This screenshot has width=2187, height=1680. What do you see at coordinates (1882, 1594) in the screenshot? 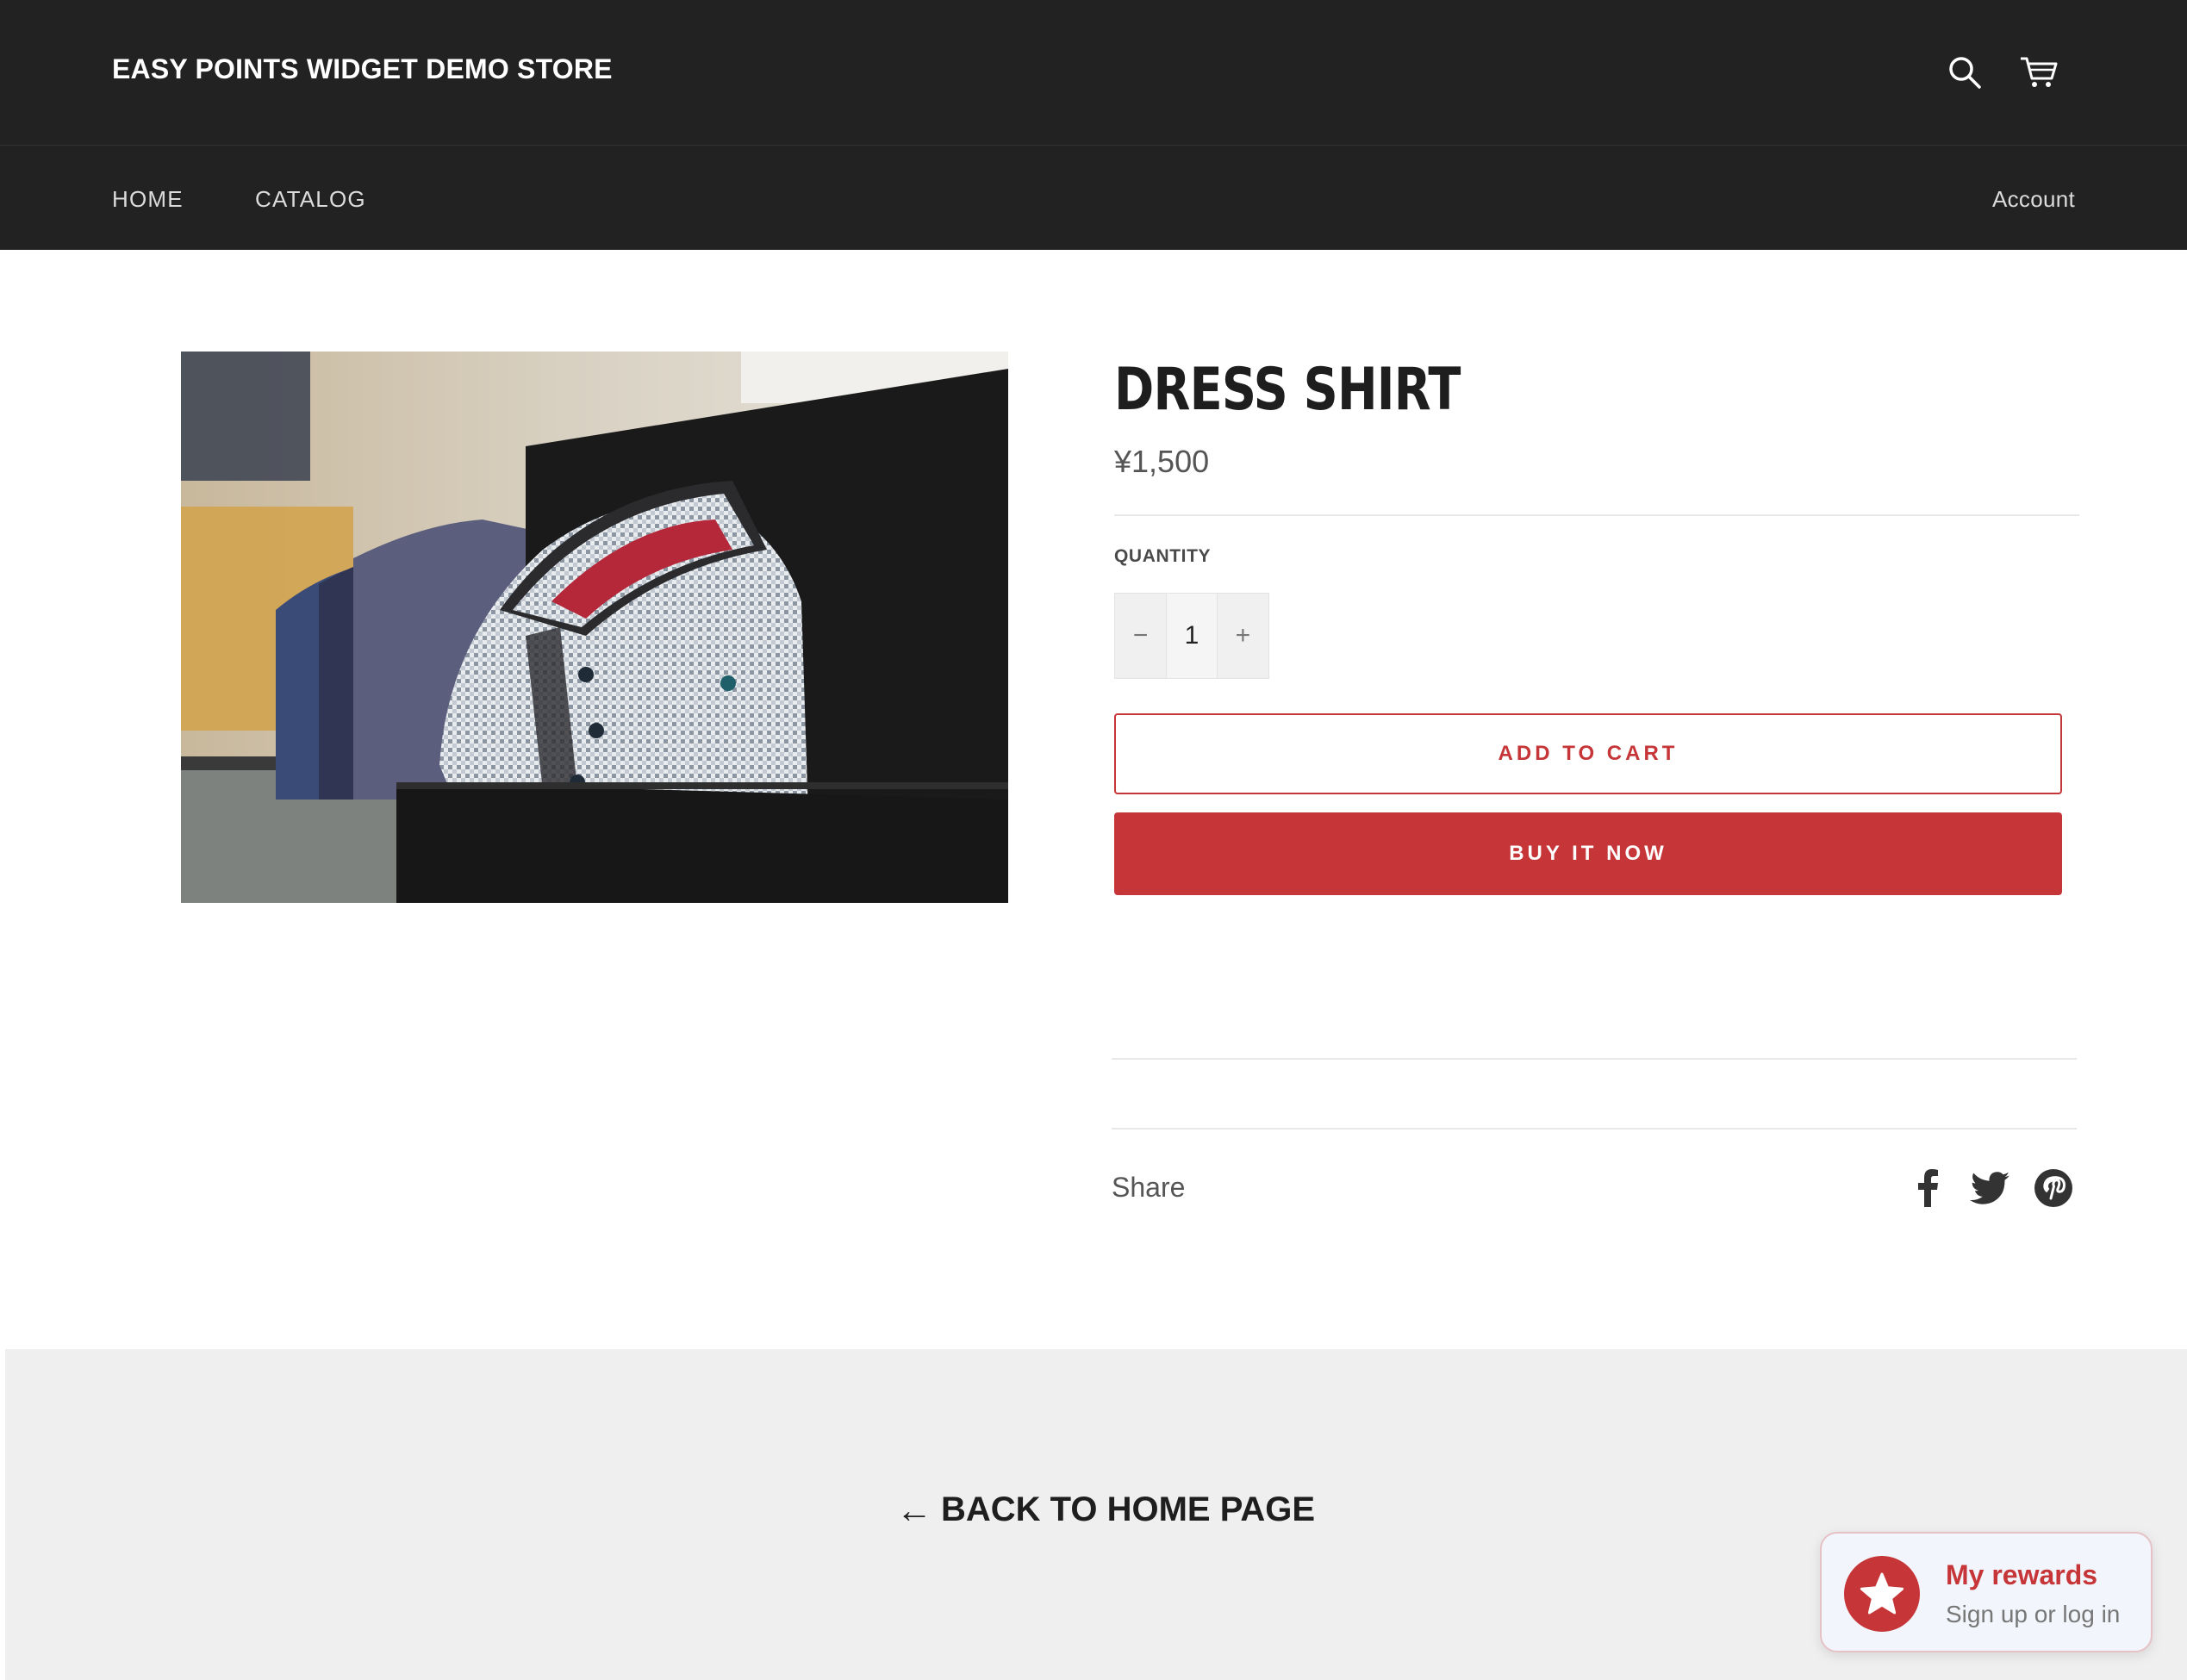
I see `star-icon` at bounding box center [1882, 1594].